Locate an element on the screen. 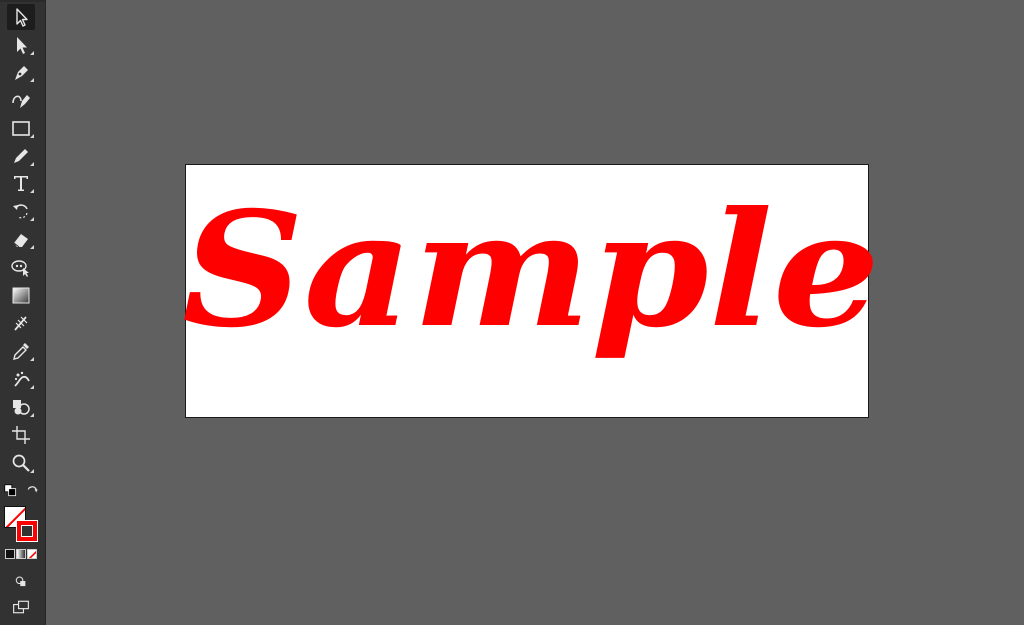 The width and height of the screenshot is (1024, 625). gradient-icon is located at coordinates (21, 295).